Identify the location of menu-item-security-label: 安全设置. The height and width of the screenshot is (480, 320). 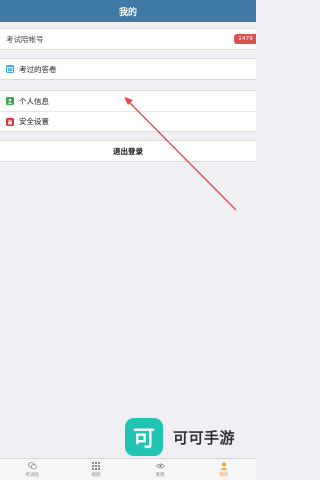
(34, 121).